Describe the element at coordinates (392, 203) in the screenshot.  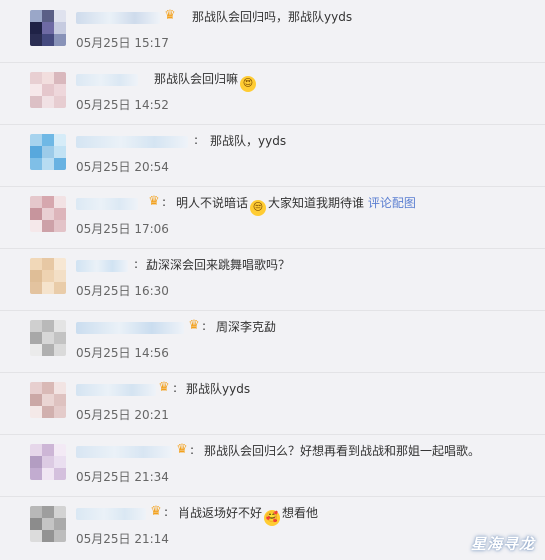
I see `comment-image-link: 评论配图` at that location.